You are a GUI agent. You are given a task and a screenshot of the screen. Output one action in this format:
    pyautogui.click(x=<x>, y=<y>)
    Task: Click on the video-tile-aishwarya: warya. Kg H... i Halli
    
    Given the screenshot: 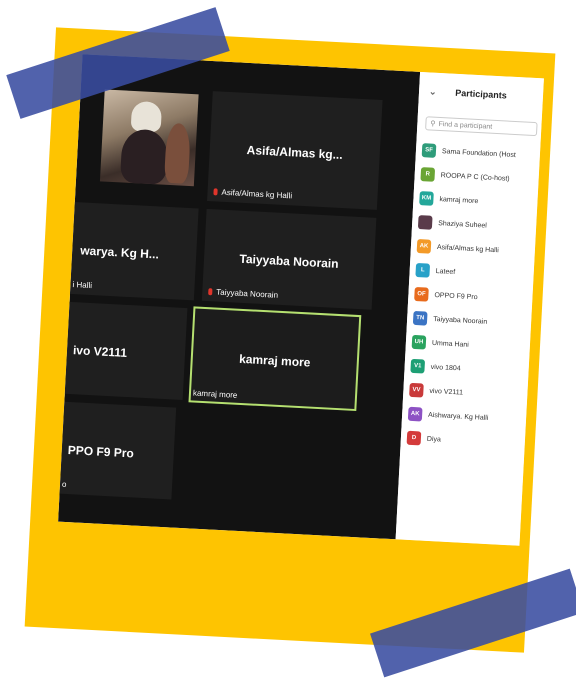 What is the action you would take?
    pyautogui.click(x=134, y=251)
    